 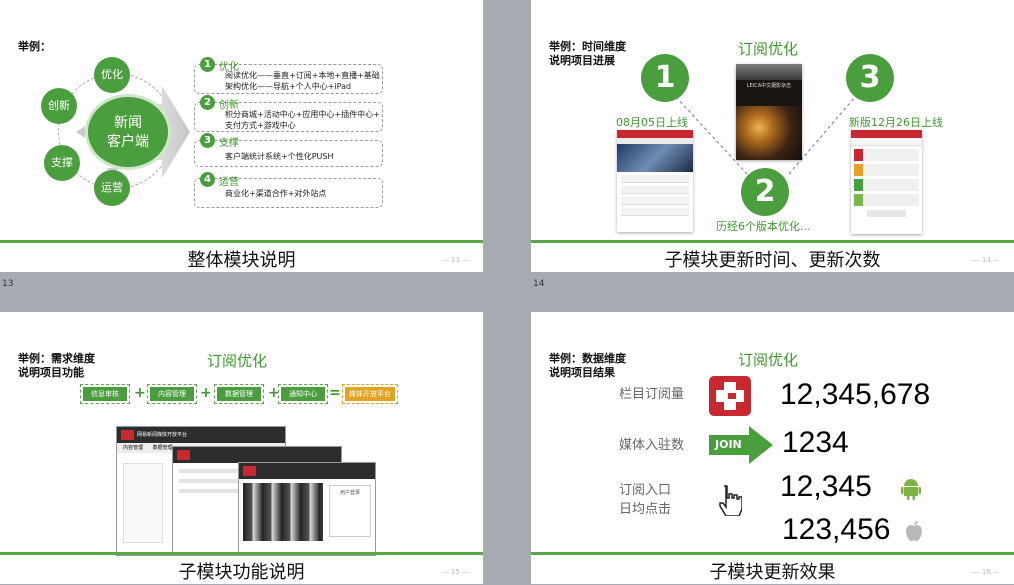 What do you see at coordinates (229, 143) in the screenshot?
I see `item-label-3: 支撑` at bounding box center [229, 143].